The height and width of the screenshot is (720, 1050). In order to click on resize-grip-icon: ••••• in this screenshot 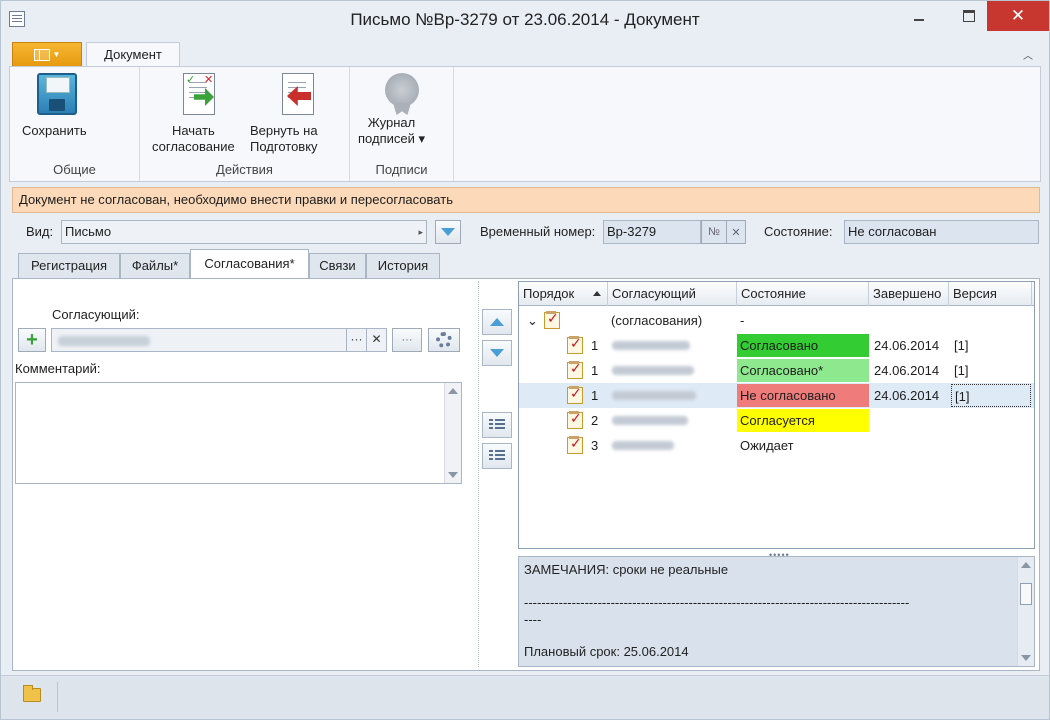, I will do `click(779, 555)`.